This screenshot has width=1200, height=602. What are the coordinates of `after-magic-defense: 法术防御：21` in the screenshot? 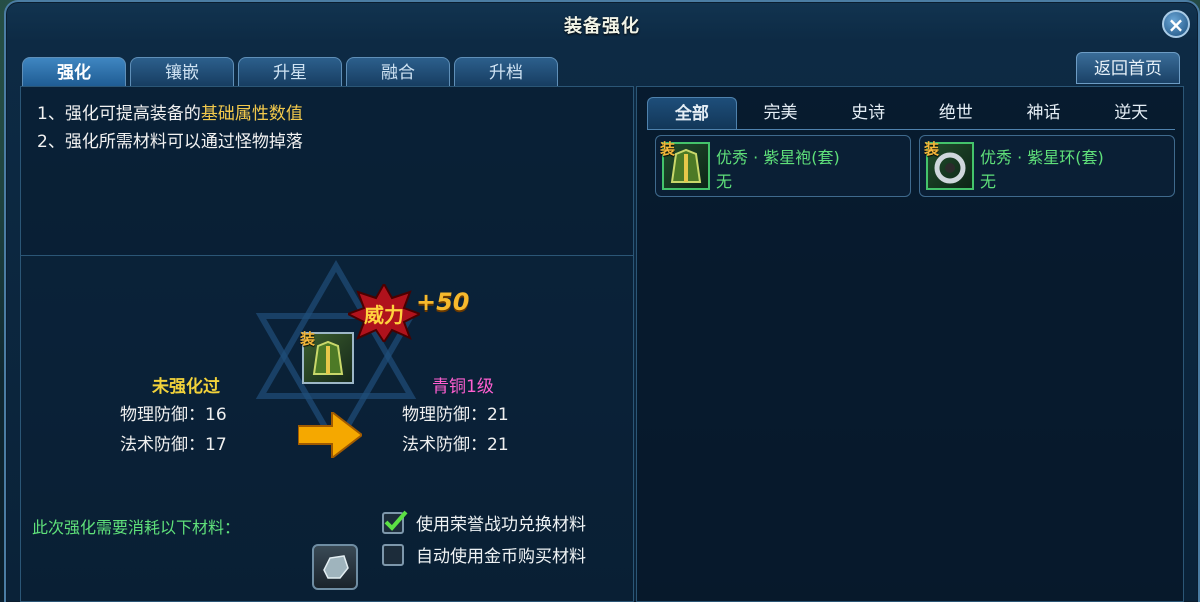 It's located at (455, 445).